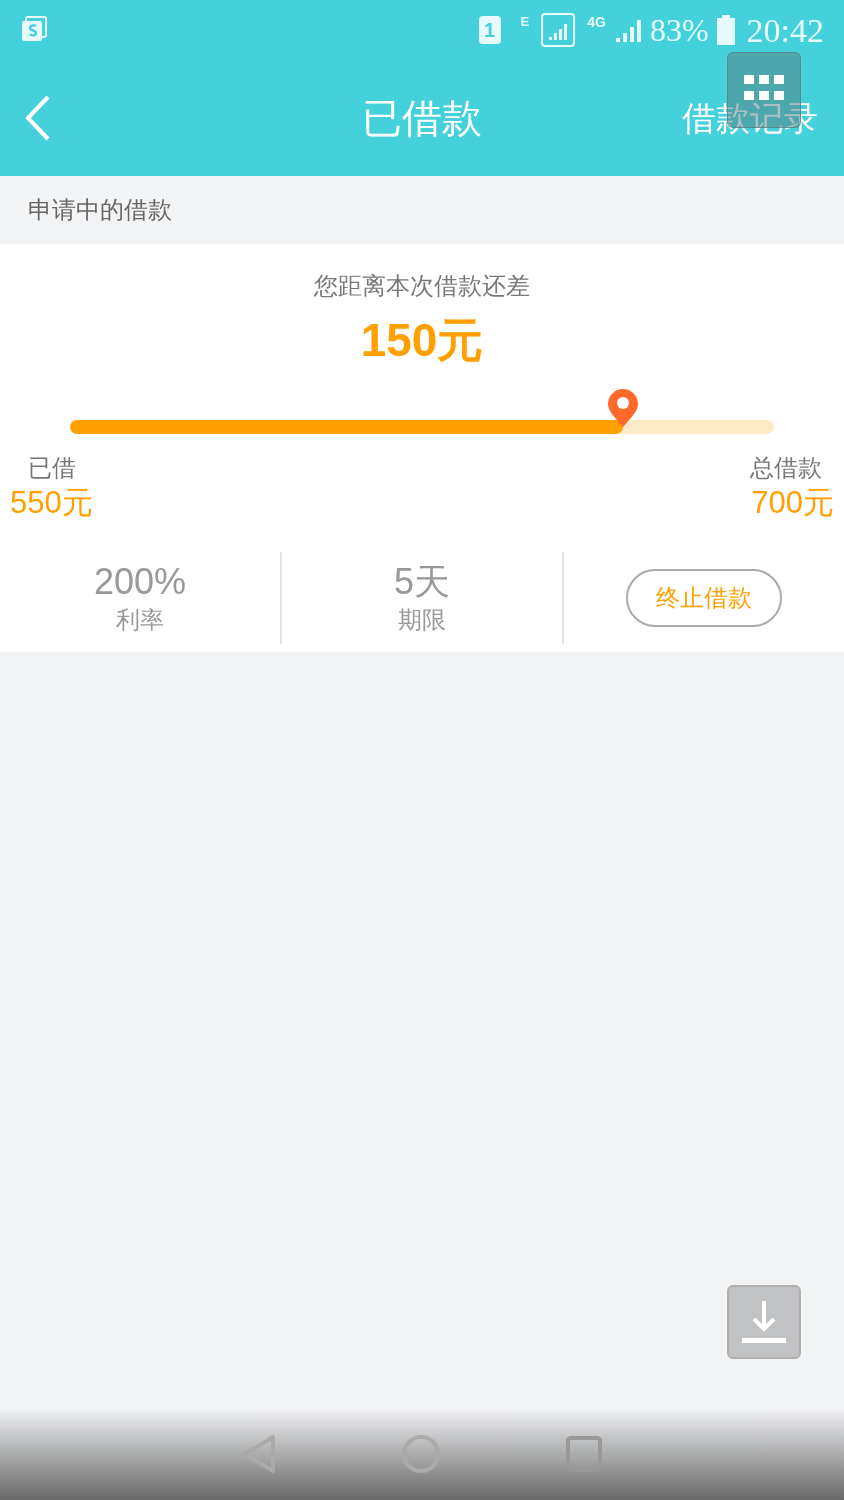  What do you see at coordinates (764, 88) in the screenshot?
I see `grid-icon` at bounding box center [764, 88].